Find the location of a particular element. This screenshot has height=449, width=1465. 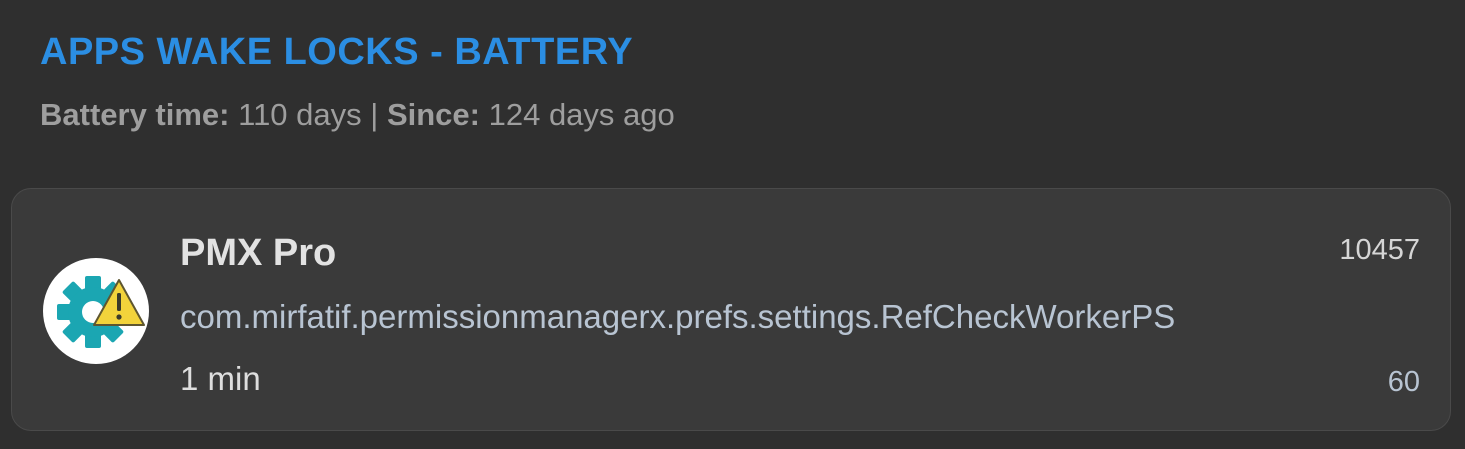

battery-time-value: 110 days is located at coordinates (300, 114).